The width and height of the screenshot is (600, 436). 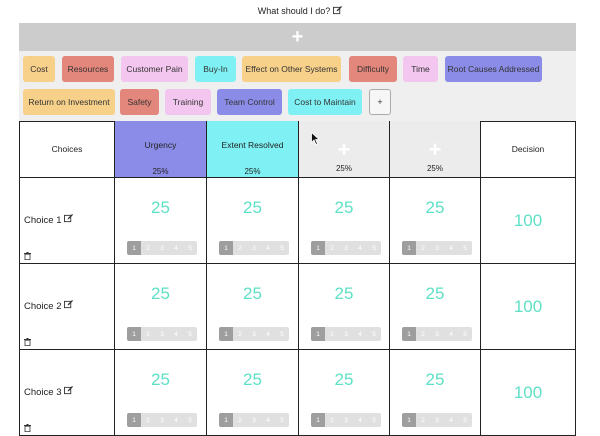 I want to click on plus-icon: +, so click(x=435, y=150).